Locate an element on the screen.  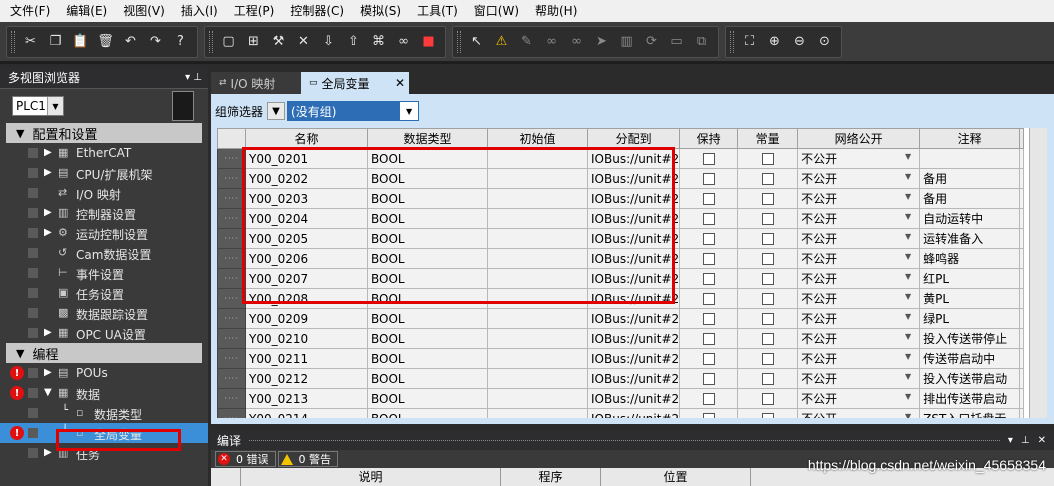
undo-icon: ↶ is located at coordinates (130, 42).